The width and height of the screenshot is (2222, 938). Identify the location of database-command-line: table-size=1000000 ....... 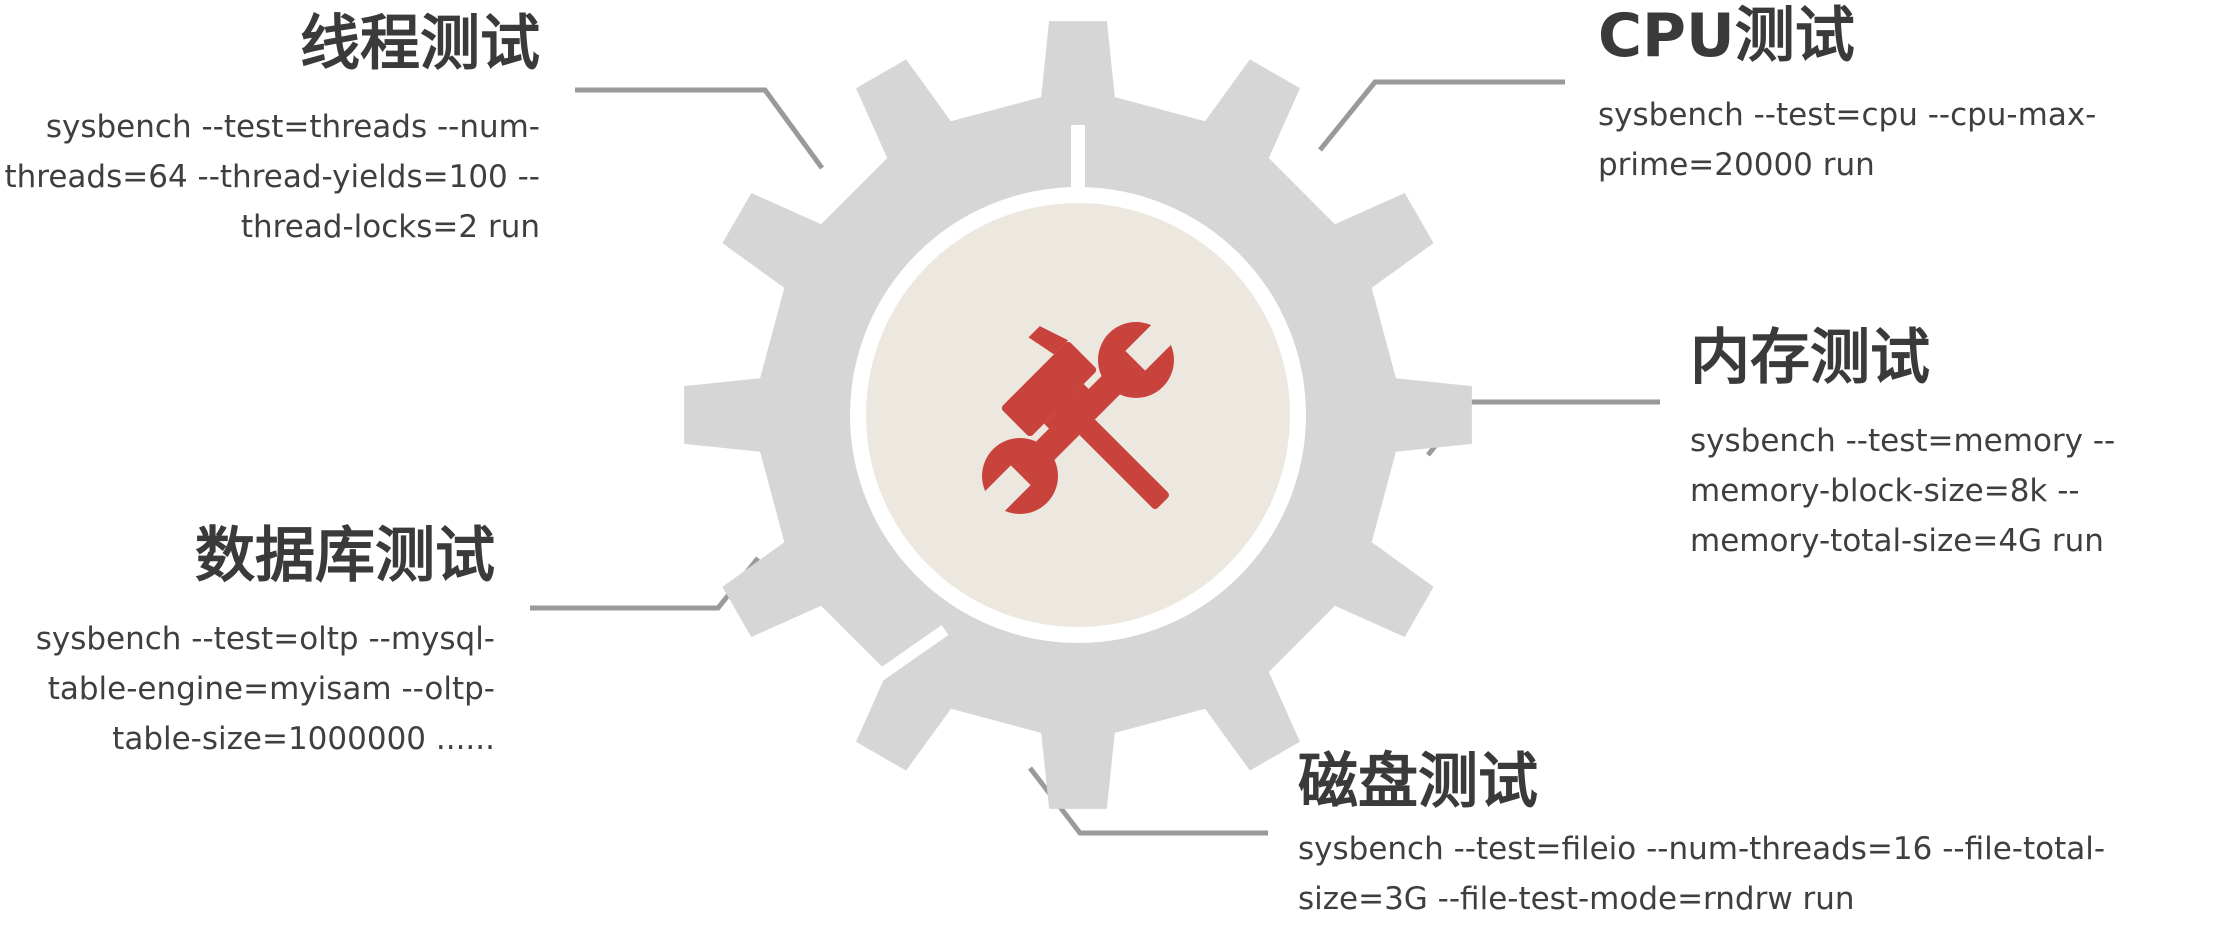
(303, 739).